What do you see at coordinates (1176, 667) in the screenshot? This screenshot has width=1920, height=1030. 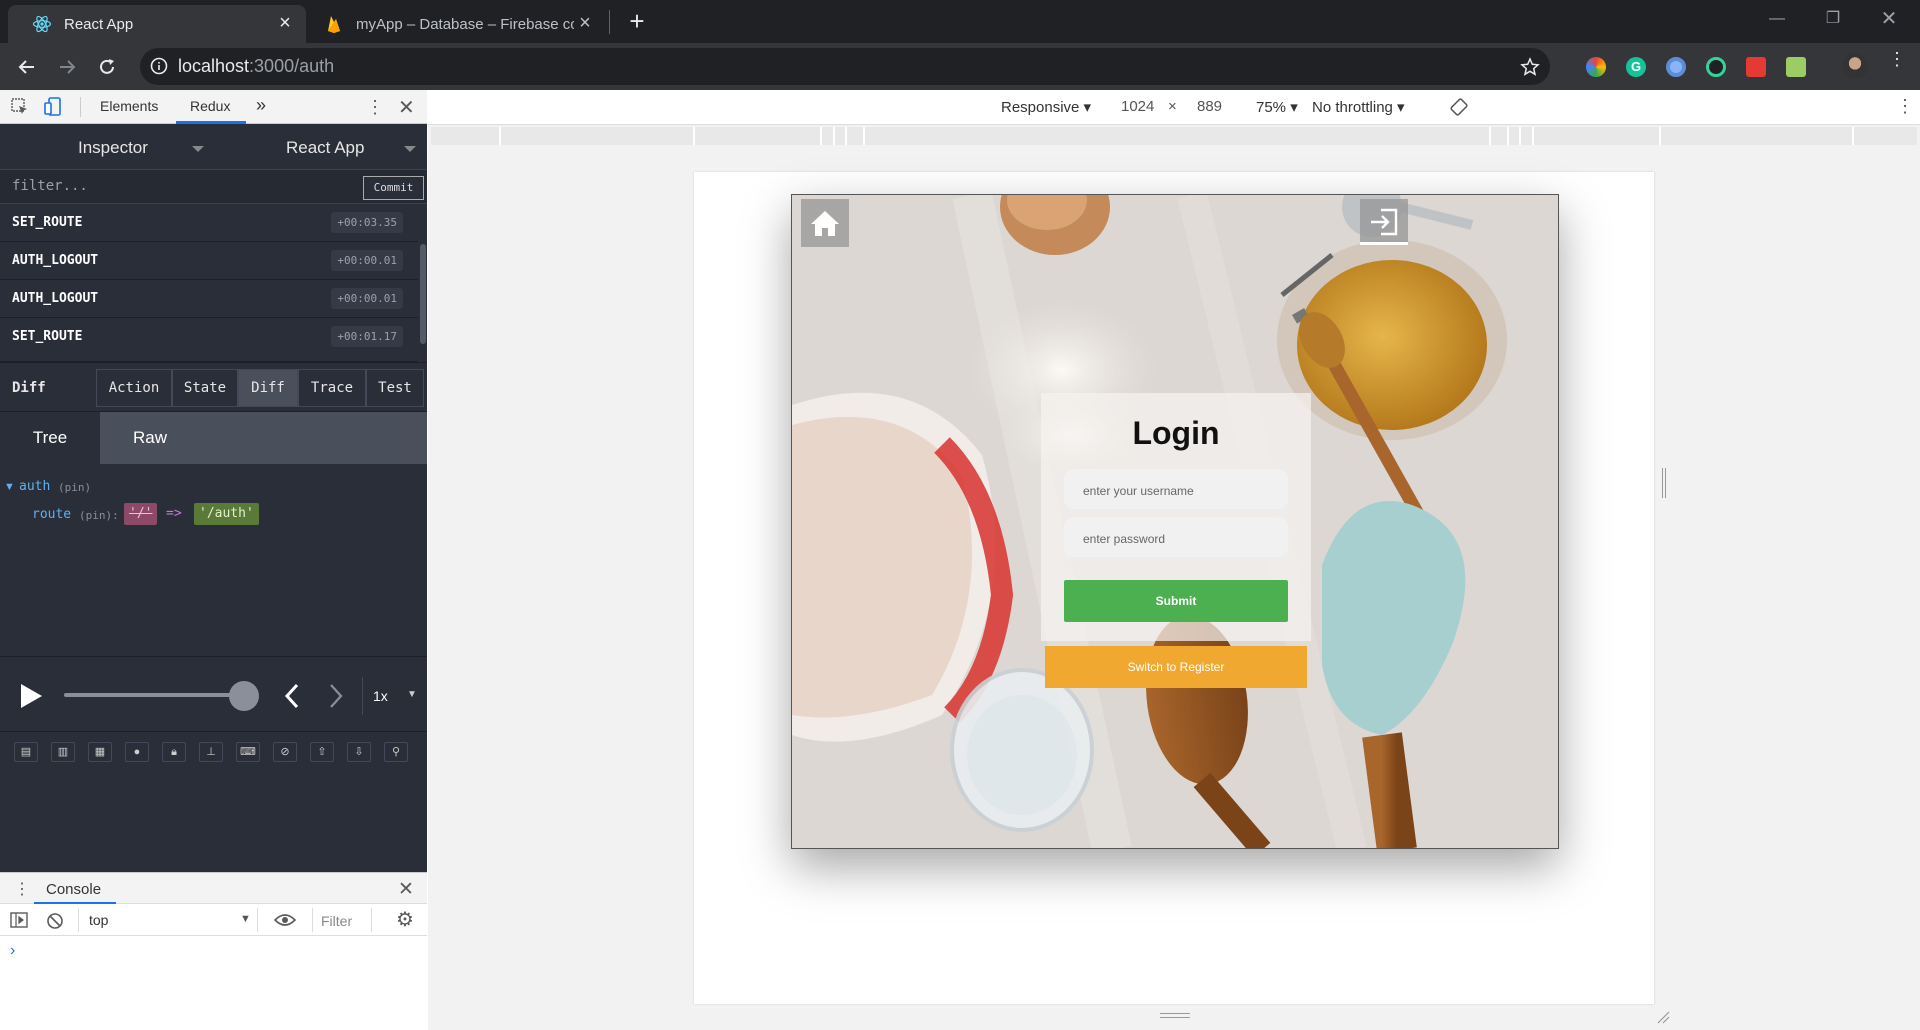 I see `switch-to-register-button: Switch to Register` at bounding box center [1176, 667].